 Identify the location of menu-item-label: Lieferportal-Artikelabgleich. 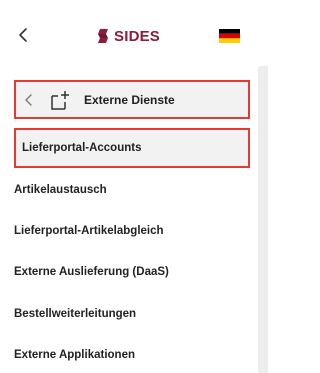
(89, 231).